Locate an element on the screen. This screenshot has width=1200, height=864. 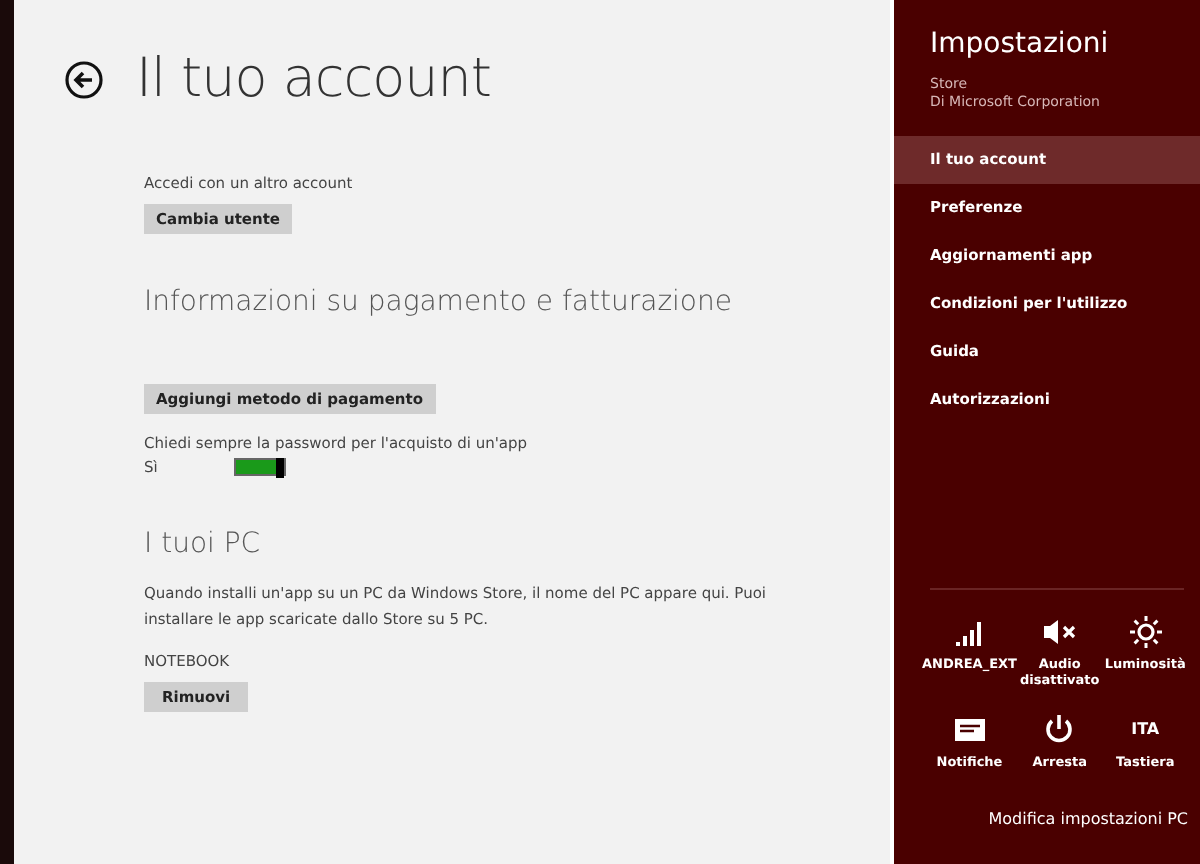
panel-title: Impostazioni is located at coordinates (1020, 44).